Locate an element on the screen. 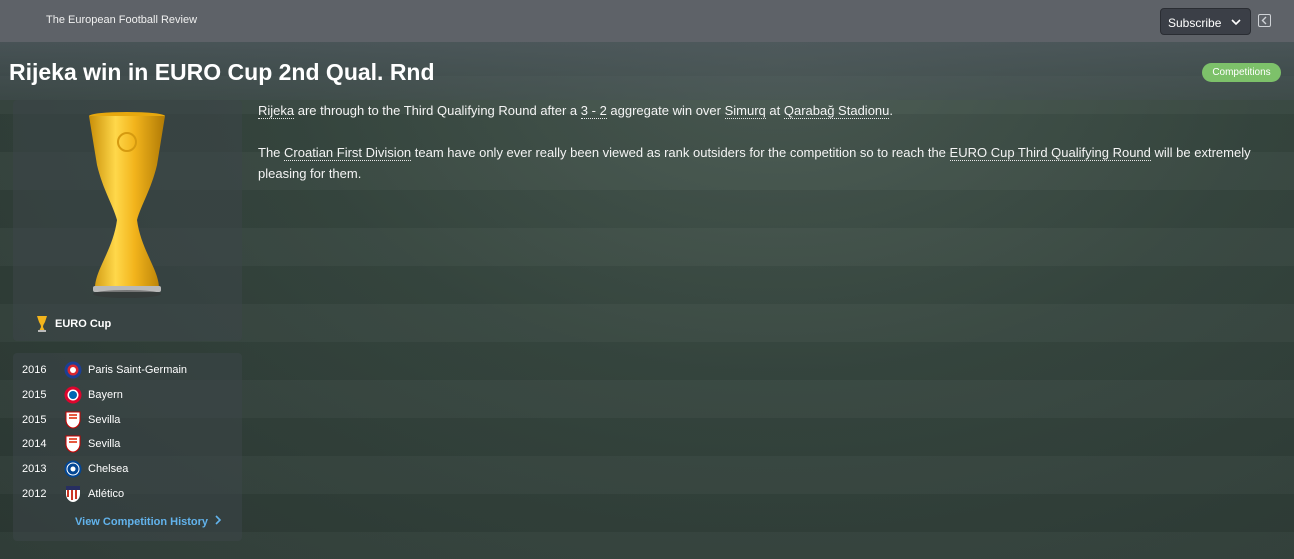 The image size is (1294, 559). psg-crest-icon is located at coordinates (73, 370).